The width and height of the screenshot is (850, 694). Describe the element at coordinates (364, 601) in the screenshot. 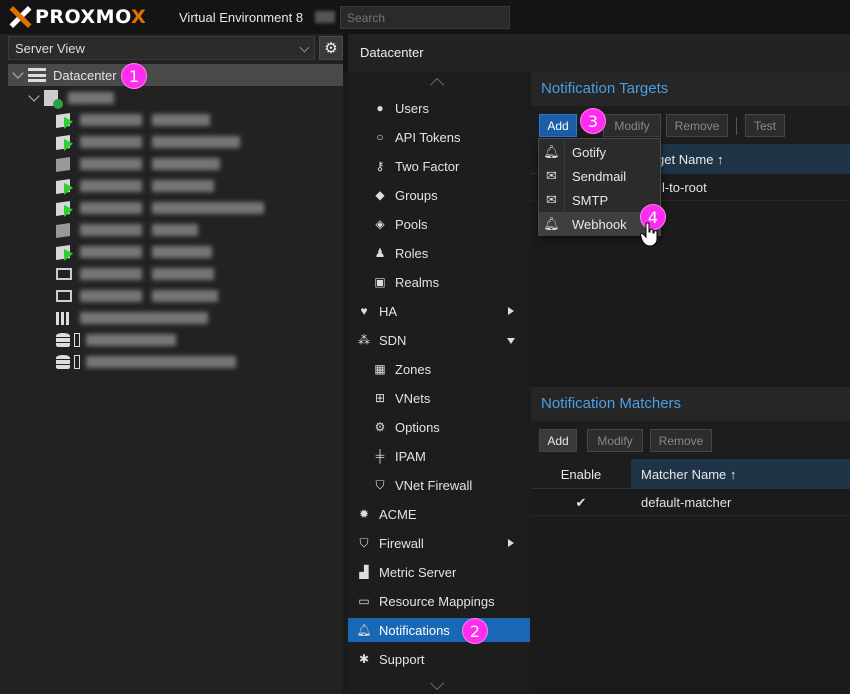

I see `folder-icon: ▭` at that location.